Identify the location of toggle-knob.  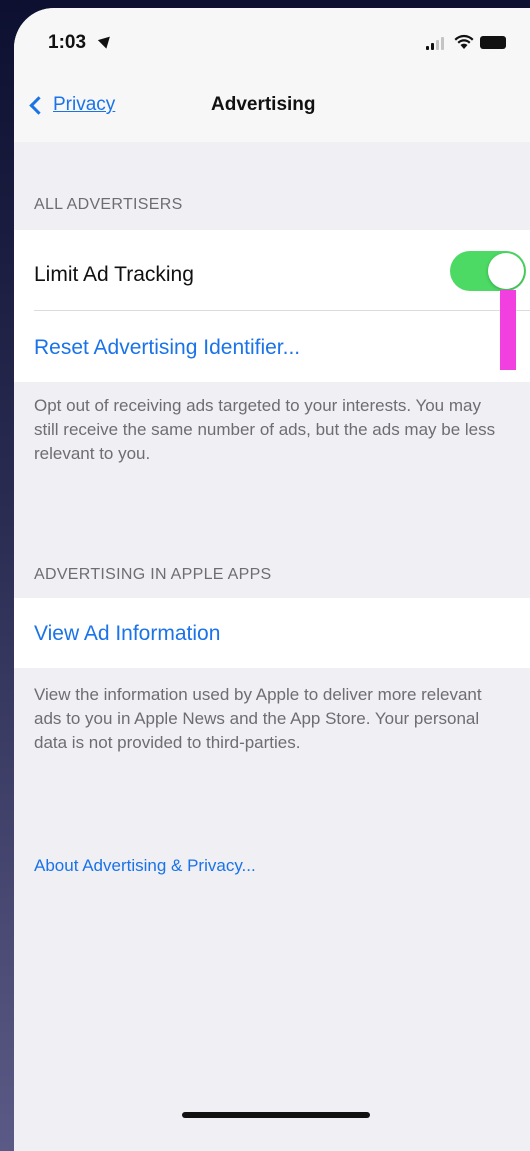
(506, 271).